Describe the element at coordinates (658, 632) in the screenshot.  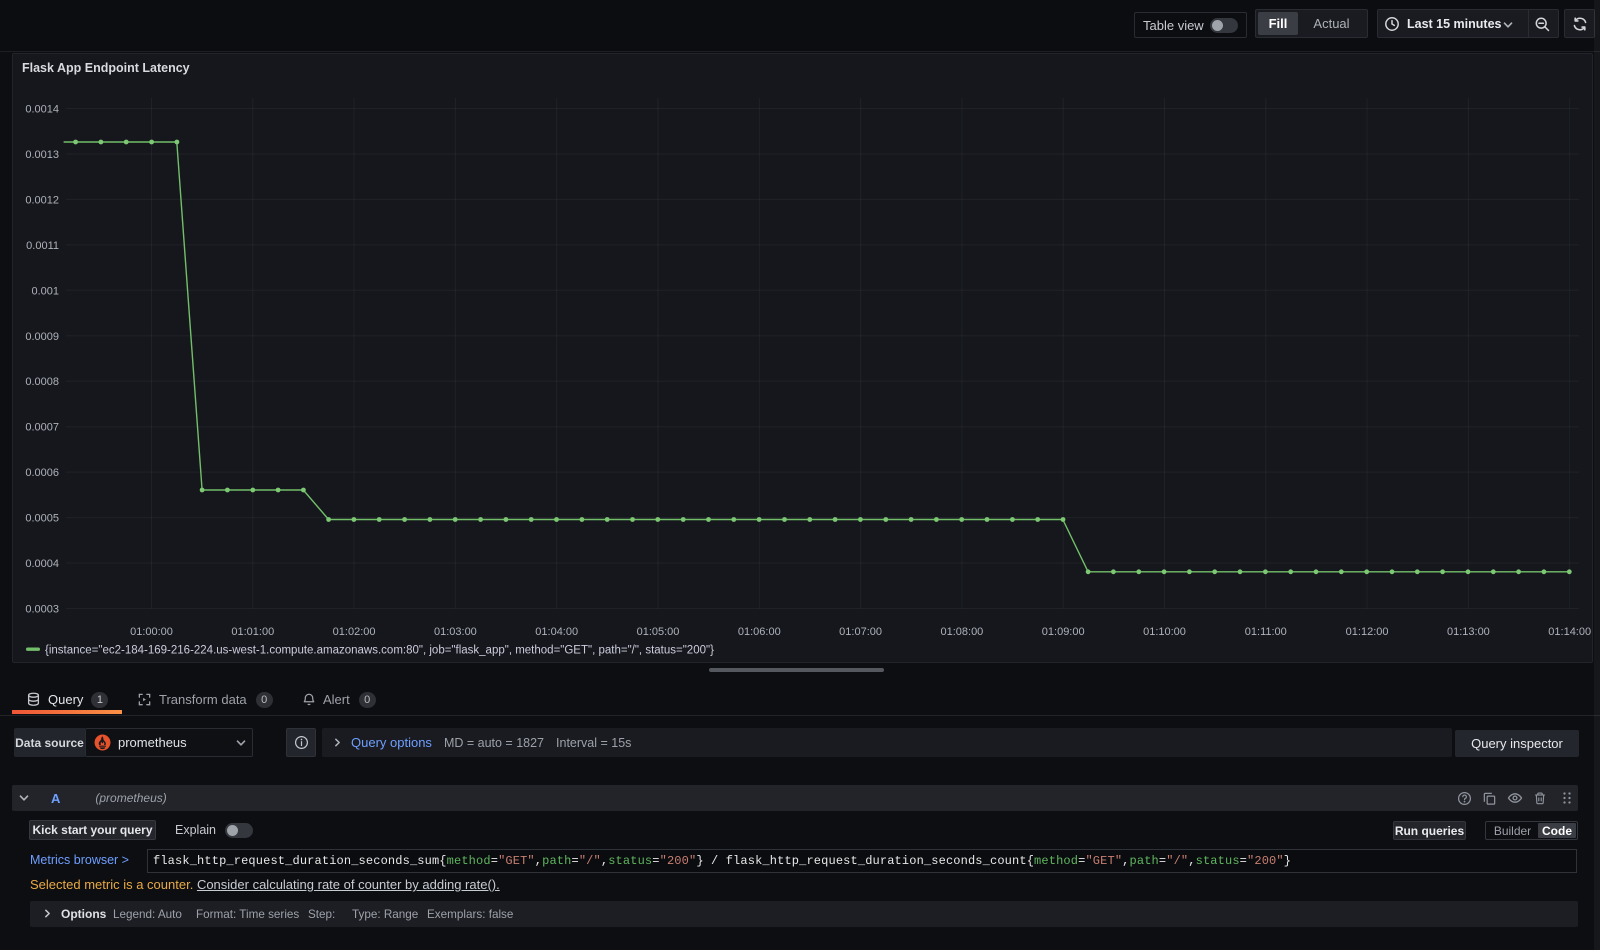
I see `svg-text: 01:05:00` at that location.